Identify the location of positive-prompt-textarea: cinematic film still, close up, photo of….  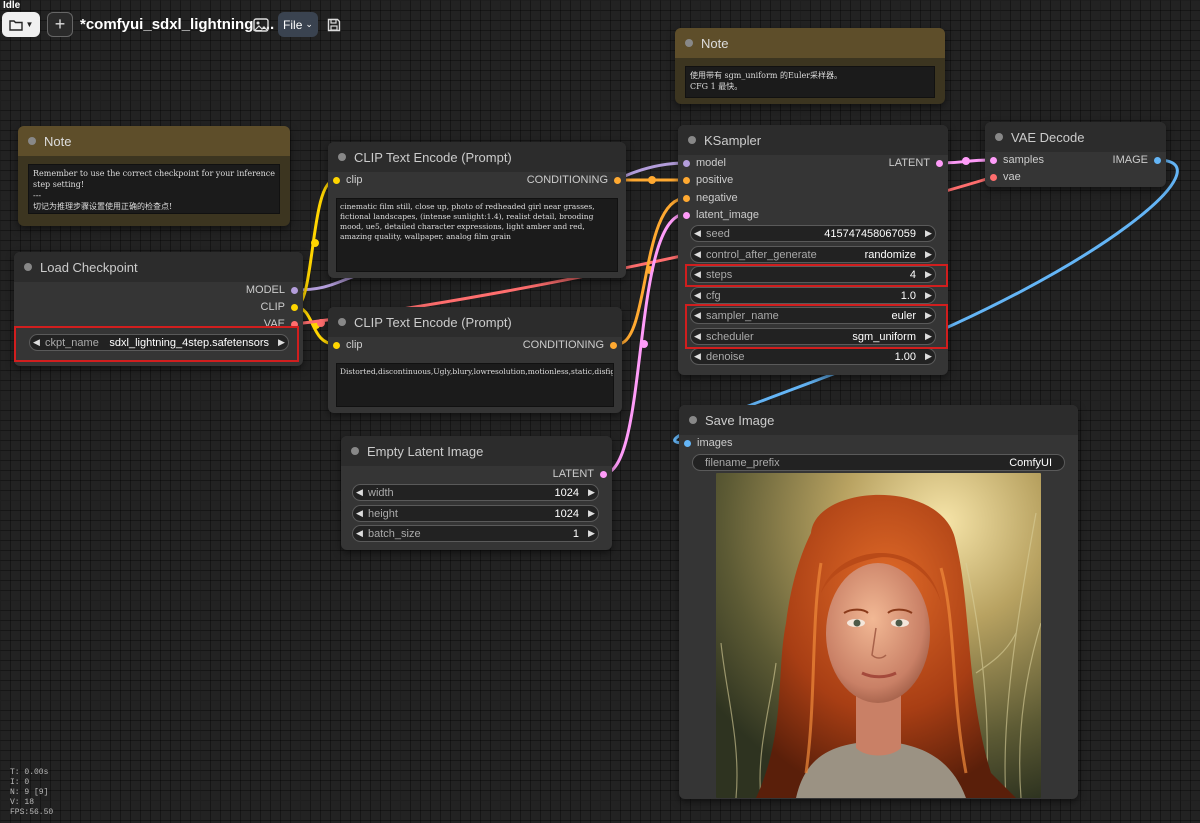
(477, 235).